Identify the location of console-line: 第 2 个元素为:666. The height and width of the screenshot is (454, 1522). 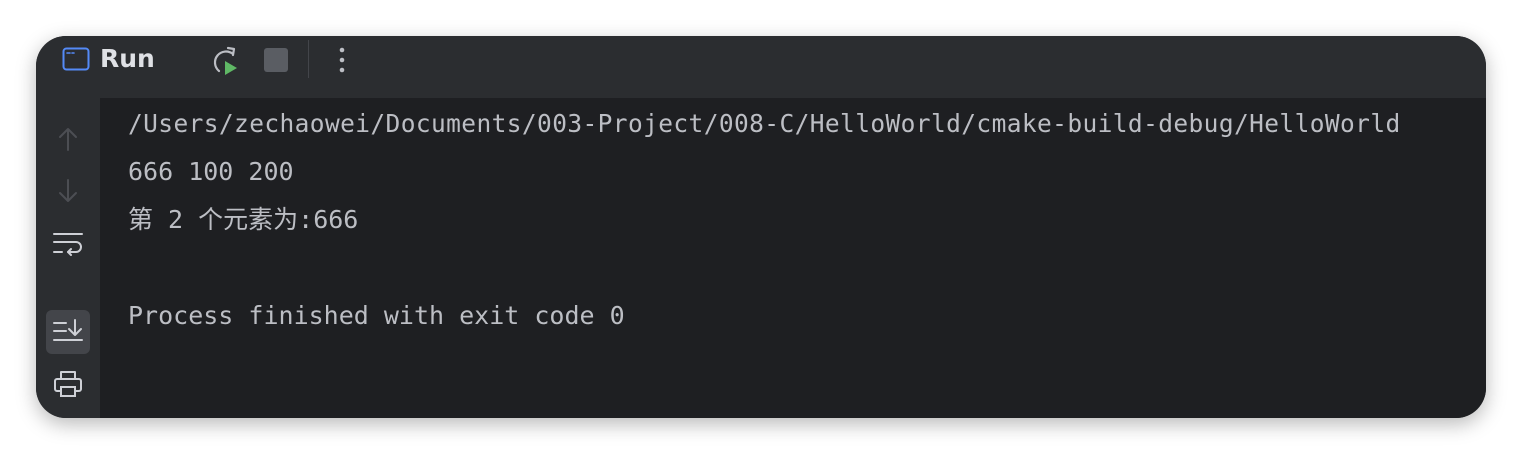
(243, 219).